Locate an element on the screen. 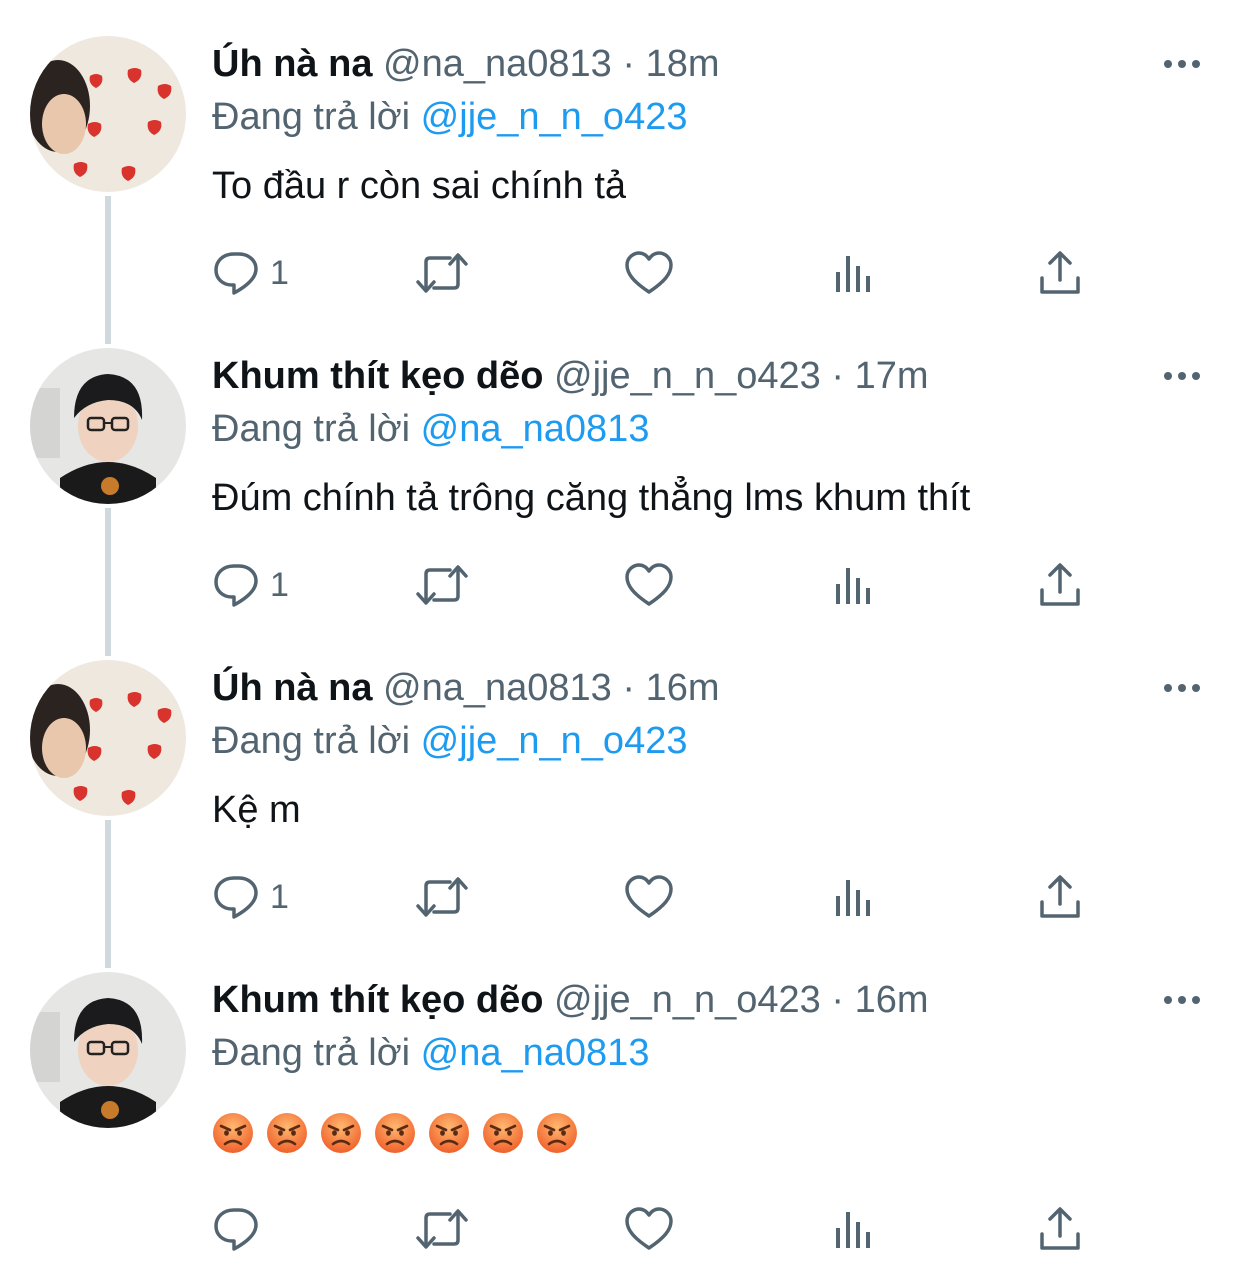  tweet-text is located at coordinates (395, 1138).